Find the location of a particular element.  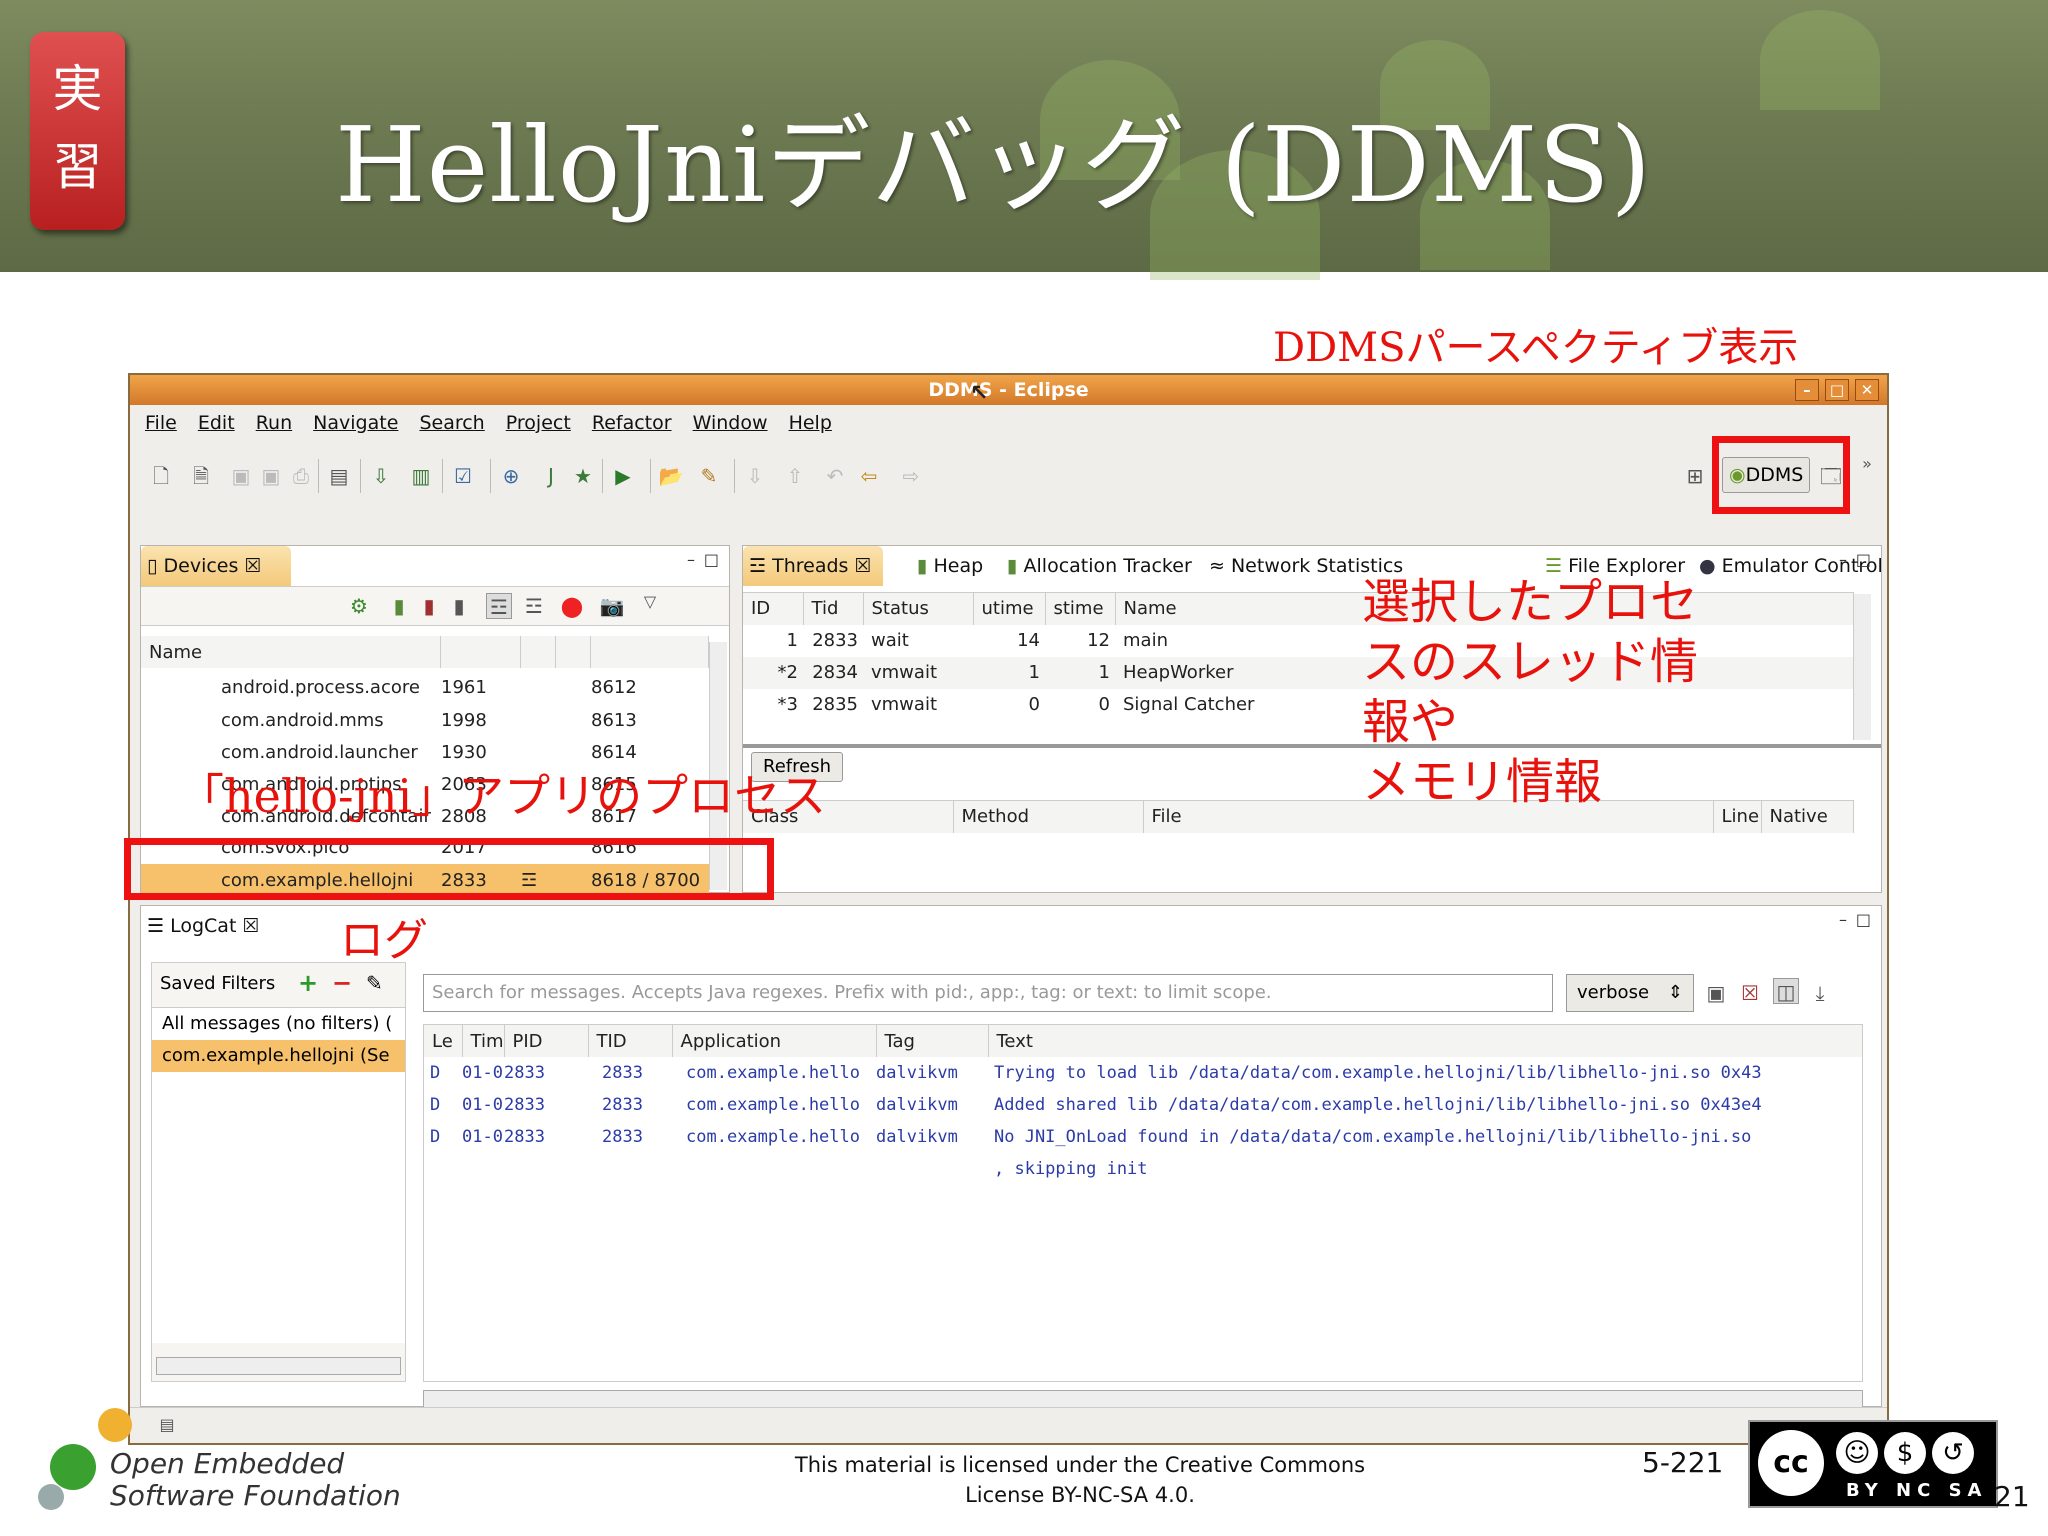

sdk-icon: ▥ is located at coordinates (421, 476).